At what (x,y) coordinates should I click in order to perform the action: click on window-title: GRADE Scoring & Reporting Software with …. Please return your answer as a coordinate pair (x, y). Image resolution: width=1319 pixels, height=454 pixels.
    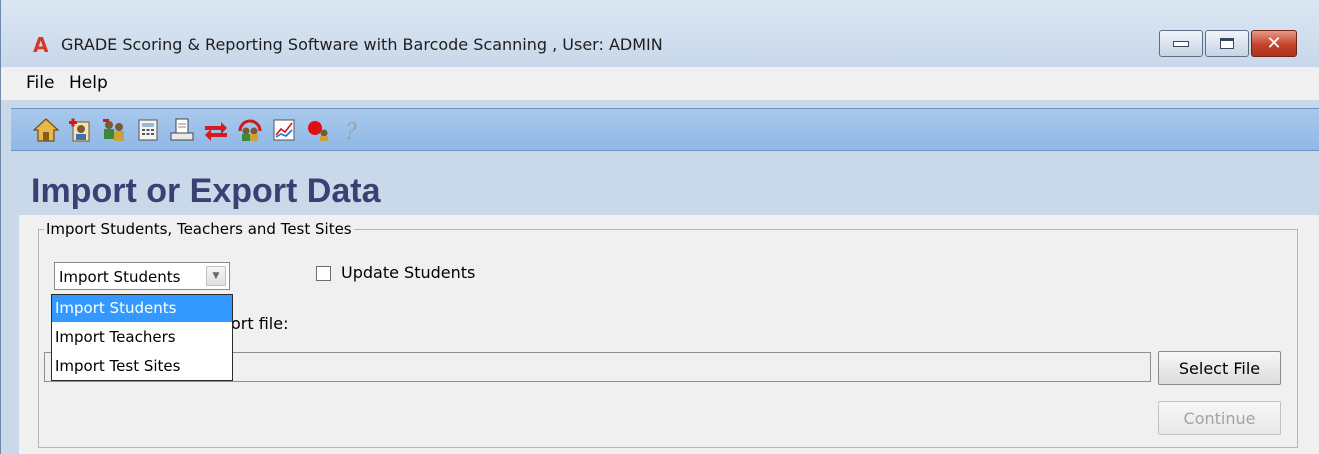
    Looking at the image, I should click on (362, 44).